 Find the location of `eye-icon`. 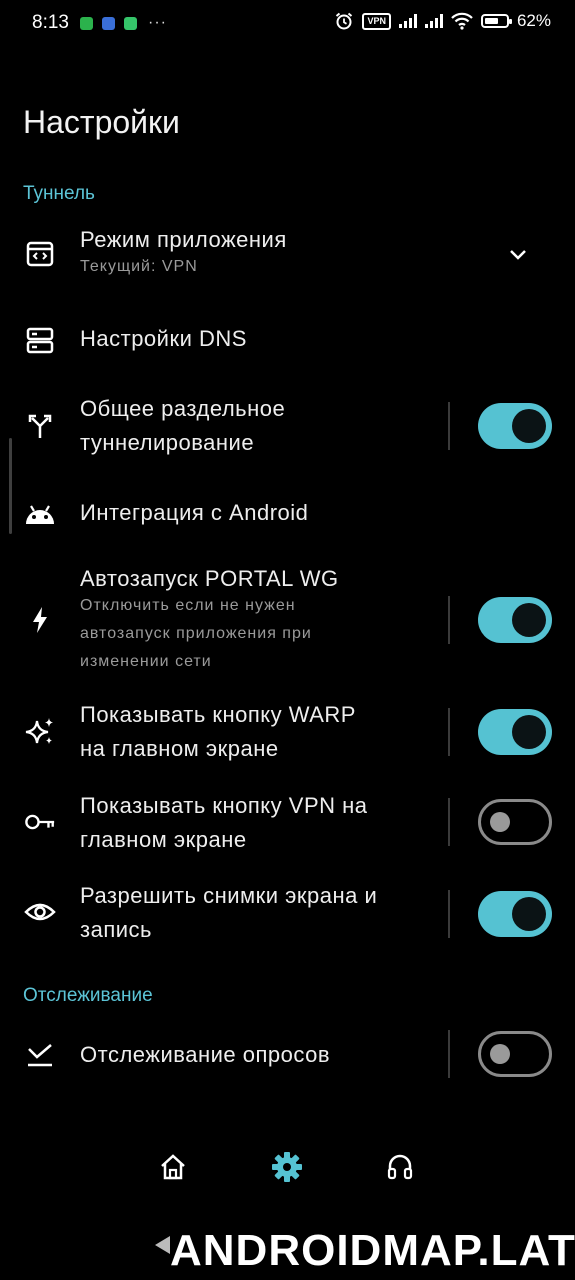

eye-icon is located at coordinates (40, 912).